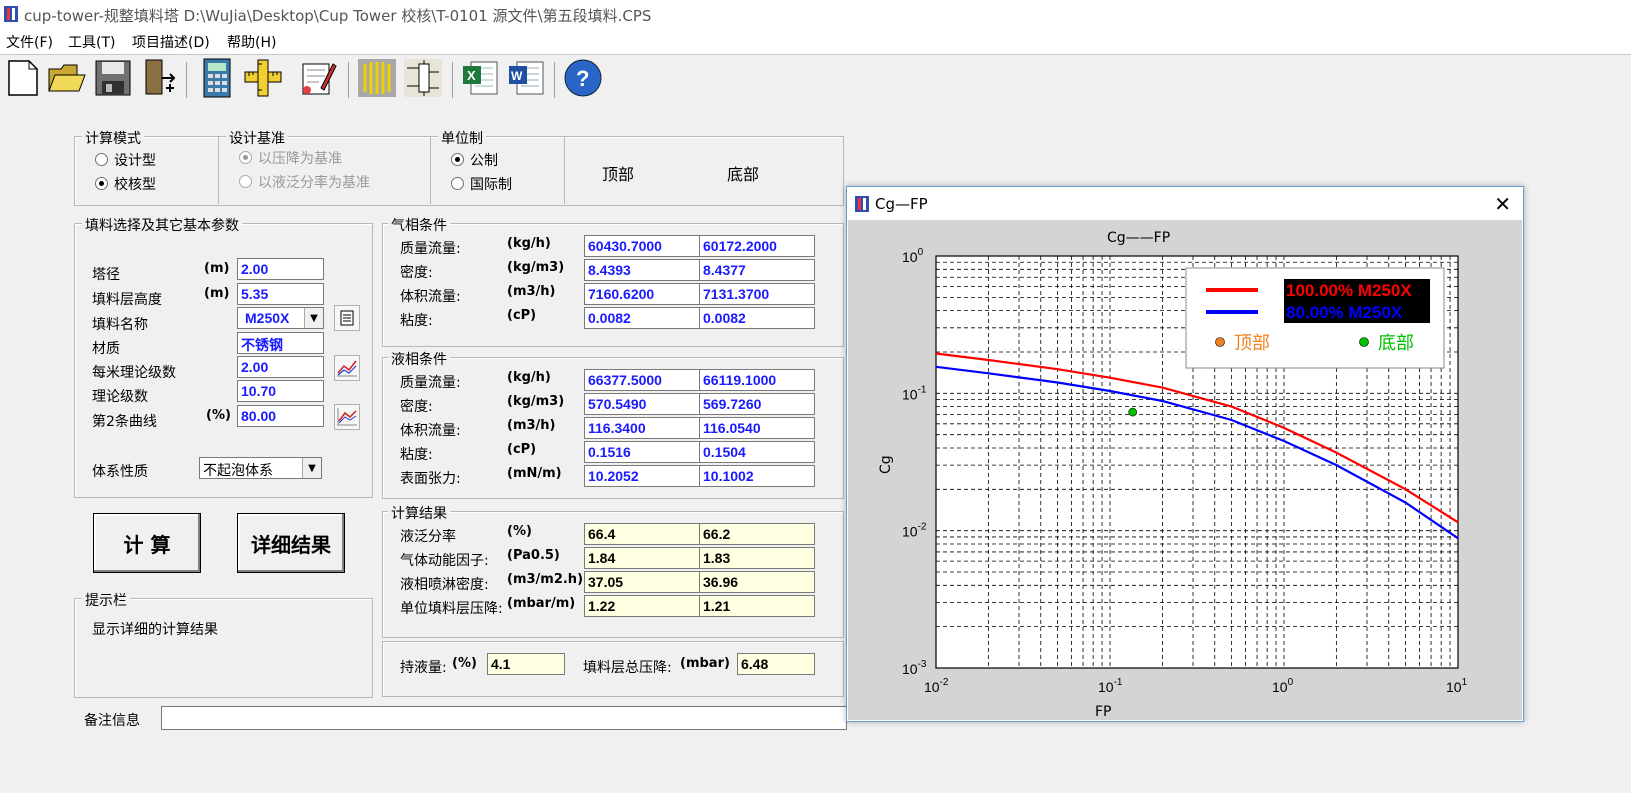 The width and height of the screenshot is (1631, 793). What do you see at coordinates (914, 531) in the screenshot?
I see `y-tick-label: 10-2` at bounding box center [914, 531].